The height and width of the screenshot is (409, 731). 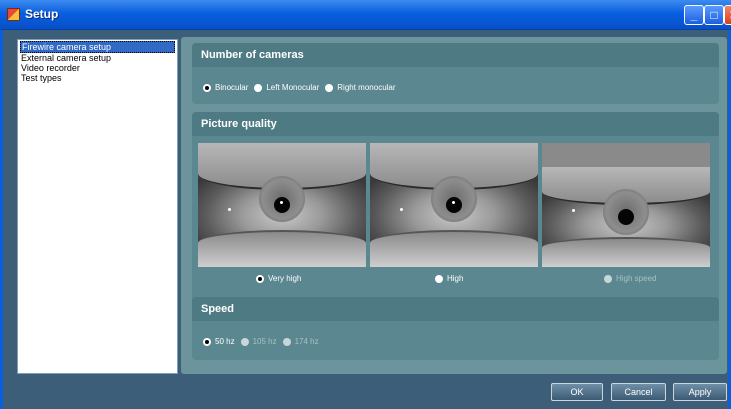 I want to click on quality-group-title: Picture quality, so click(x=455, y=124).